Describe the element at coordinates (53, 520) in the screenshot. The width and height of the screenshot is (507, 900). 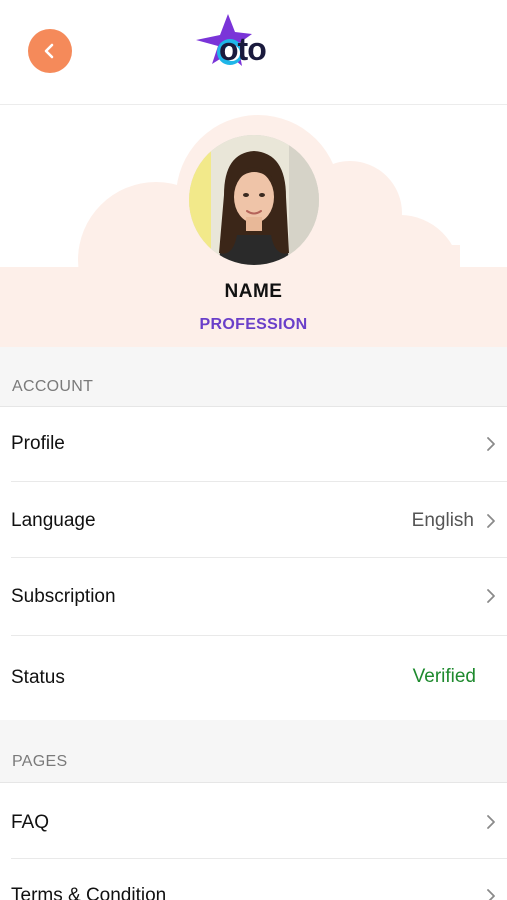
I see `row-label: Language` at that location.